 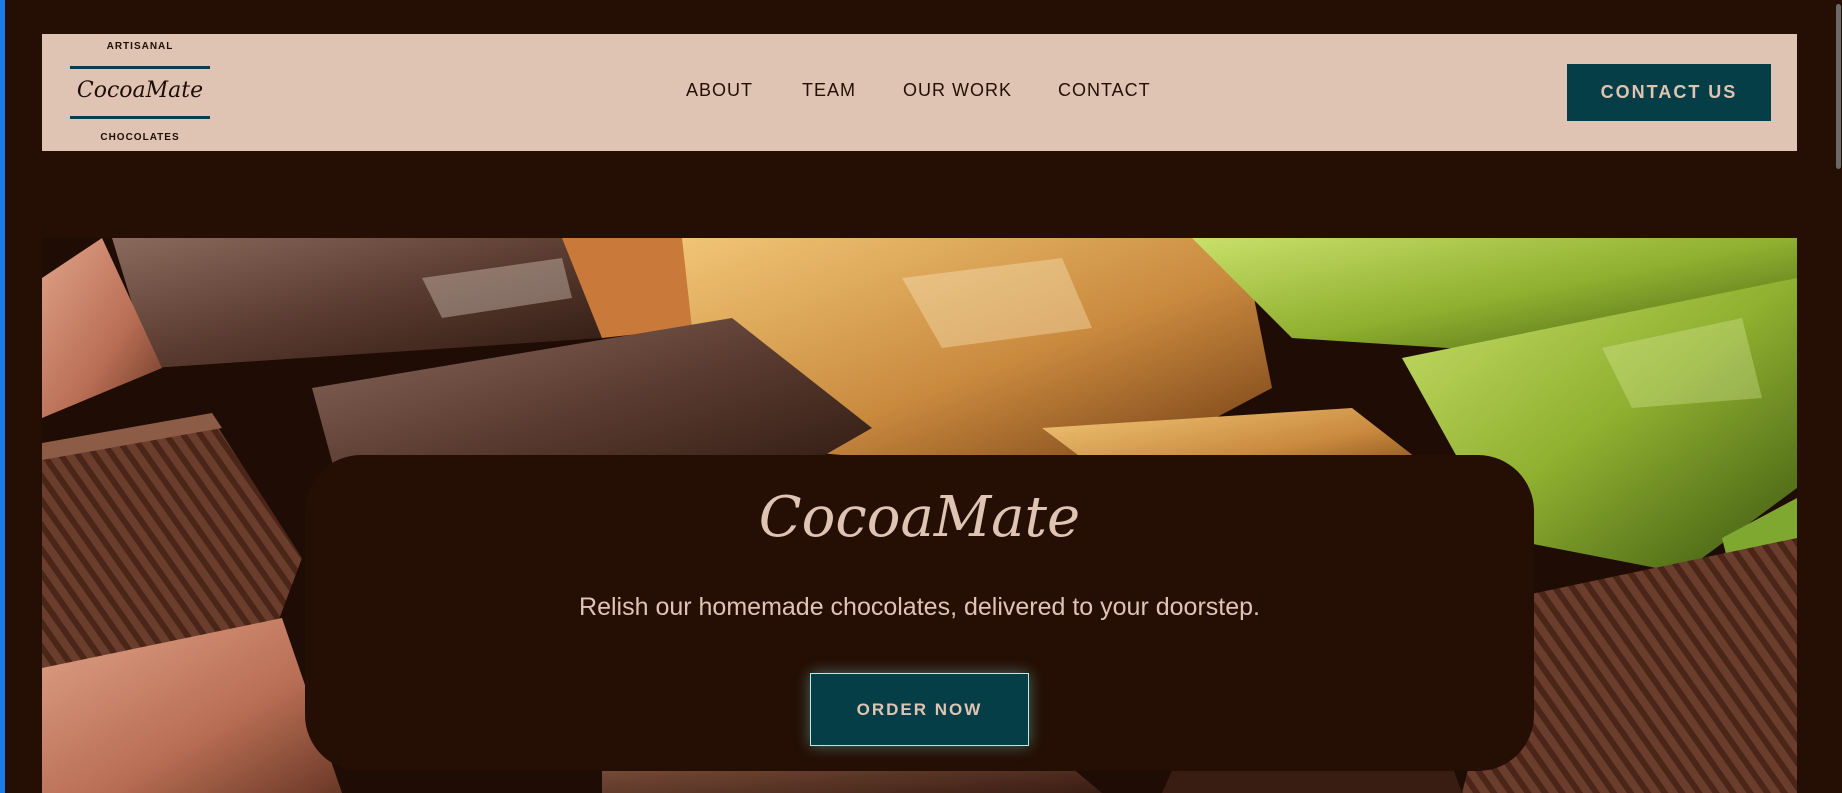 I want to click on nav-links: ABOUT TEAM OUR WORK CONTACT, so click(x=919, y=92).